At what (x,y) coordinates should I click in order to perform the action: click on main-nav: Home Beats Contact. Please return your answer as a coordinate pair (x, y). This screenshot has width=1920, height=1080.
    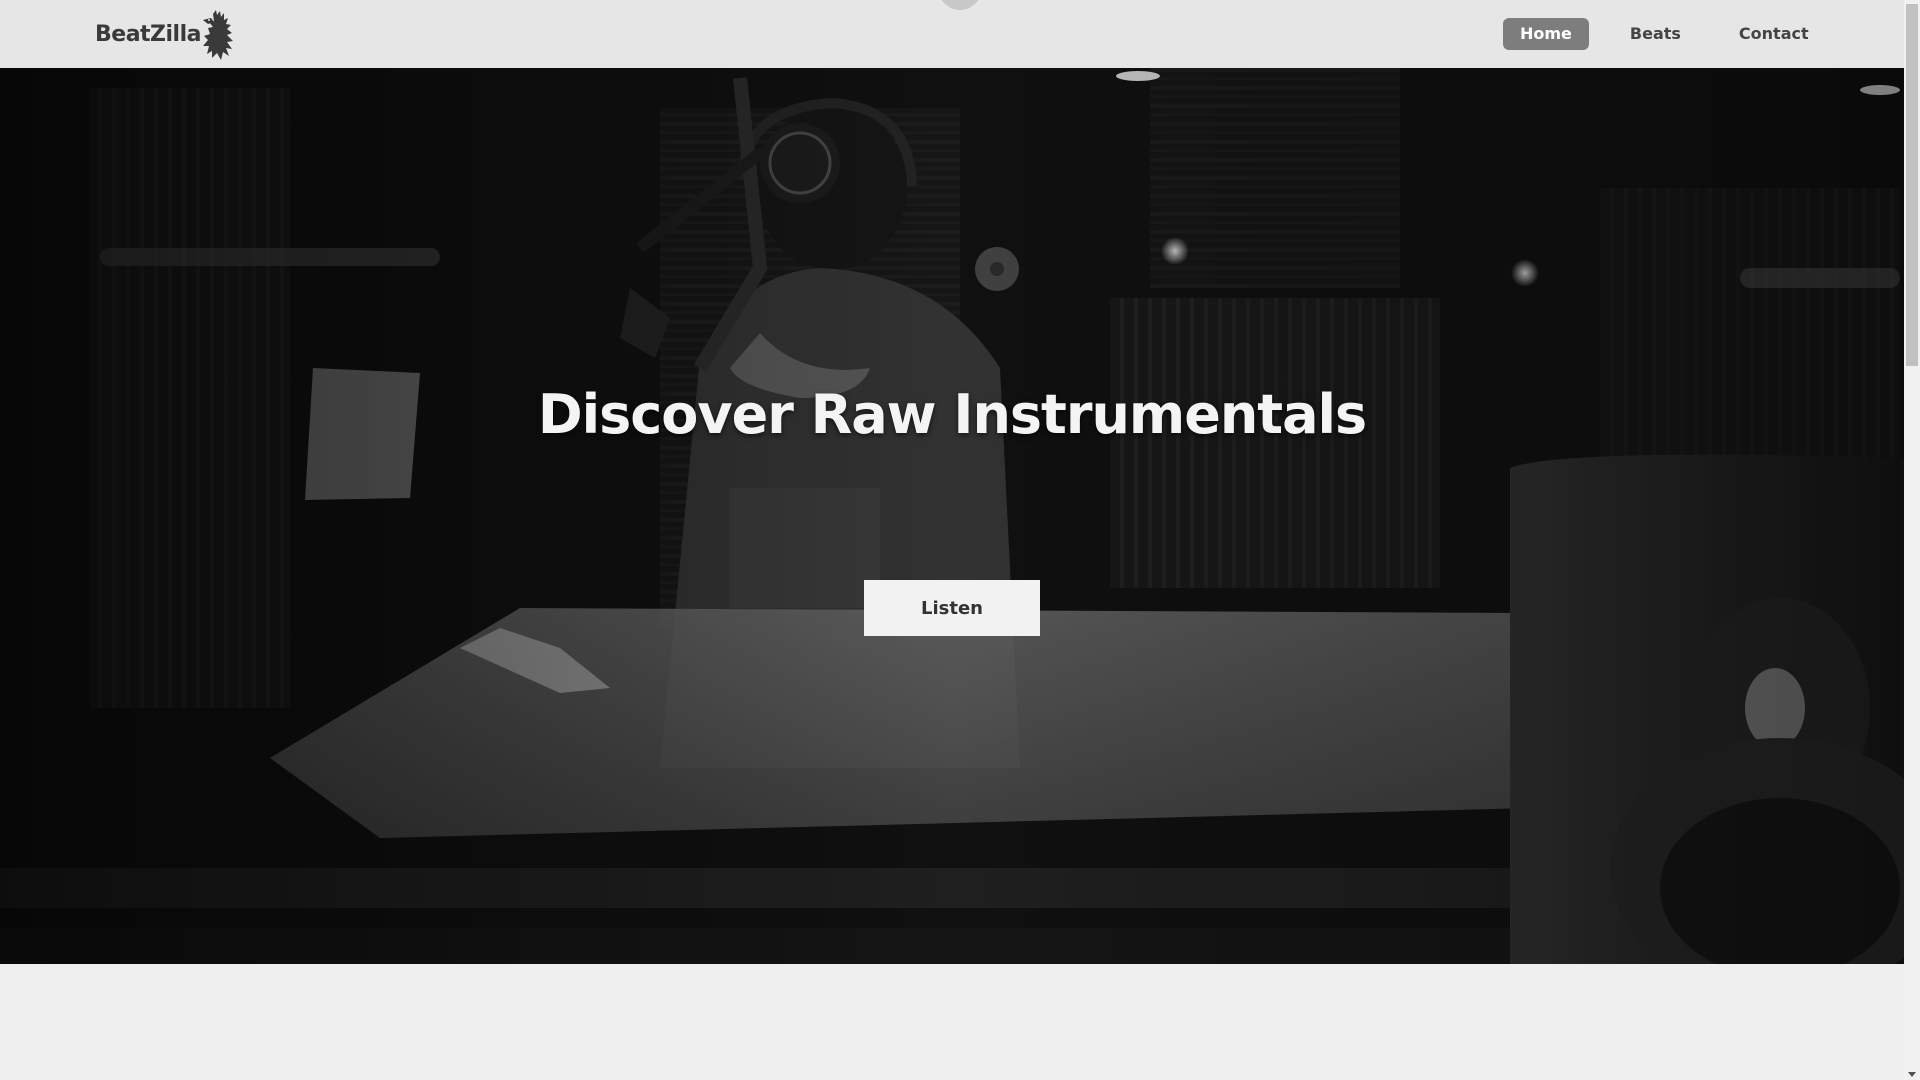
    Looking at the image, I should click on (1676, 34).